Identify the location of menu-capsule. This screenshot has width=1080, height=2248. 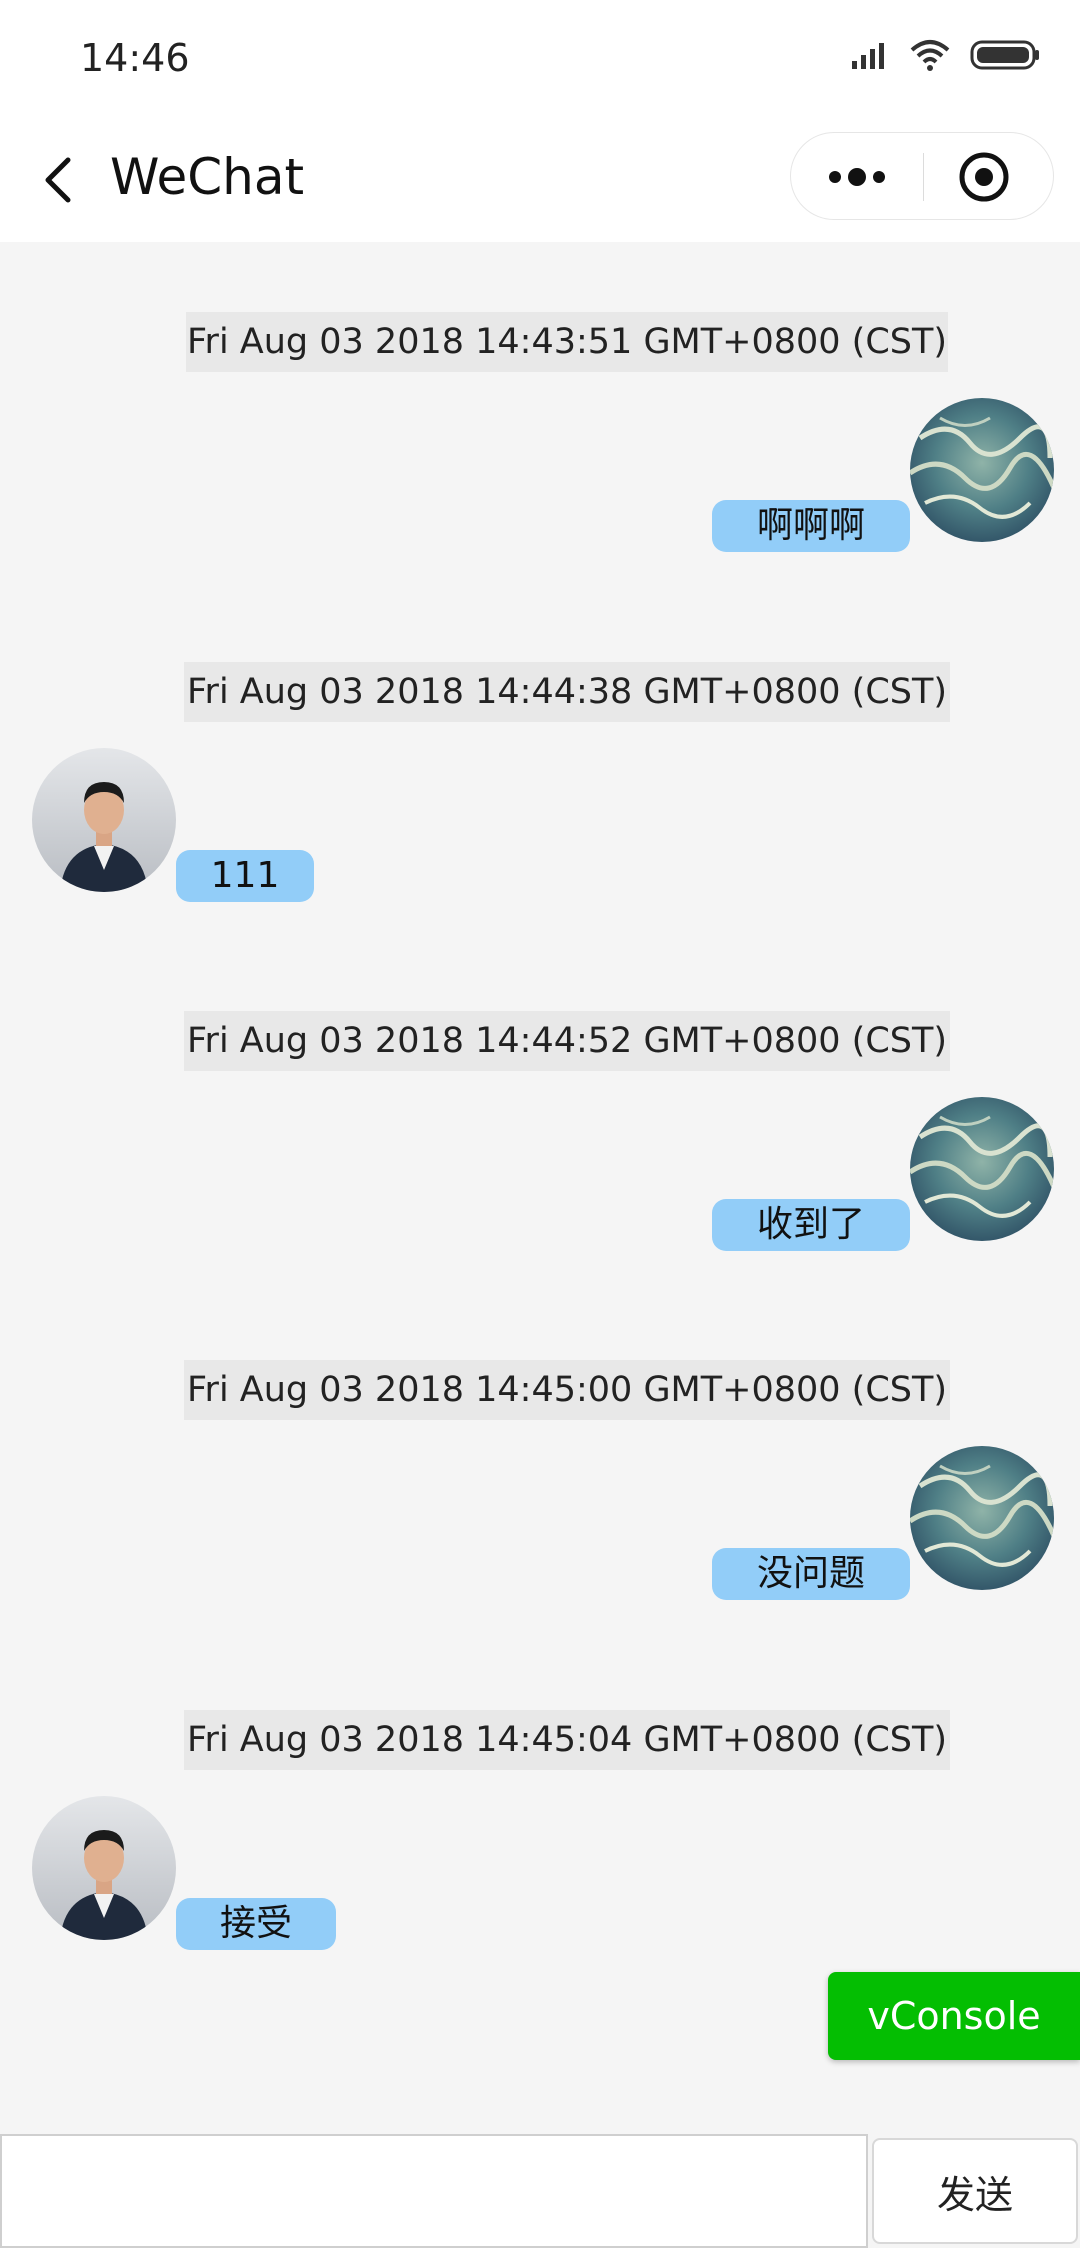
(922, 176).